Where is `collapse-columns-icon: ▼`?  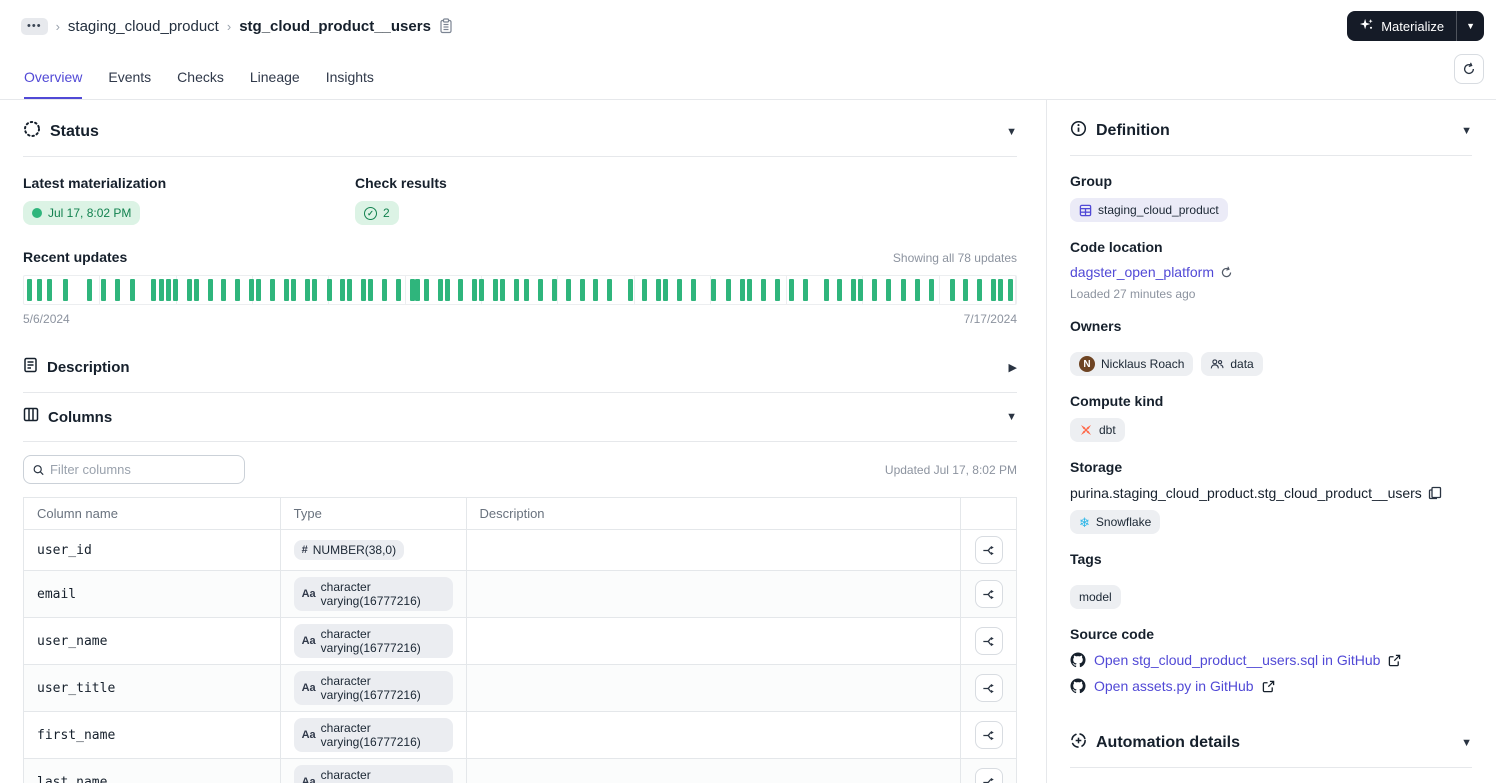
collapse-columns-icon: ▼ is located at coordinates (1011, 417).